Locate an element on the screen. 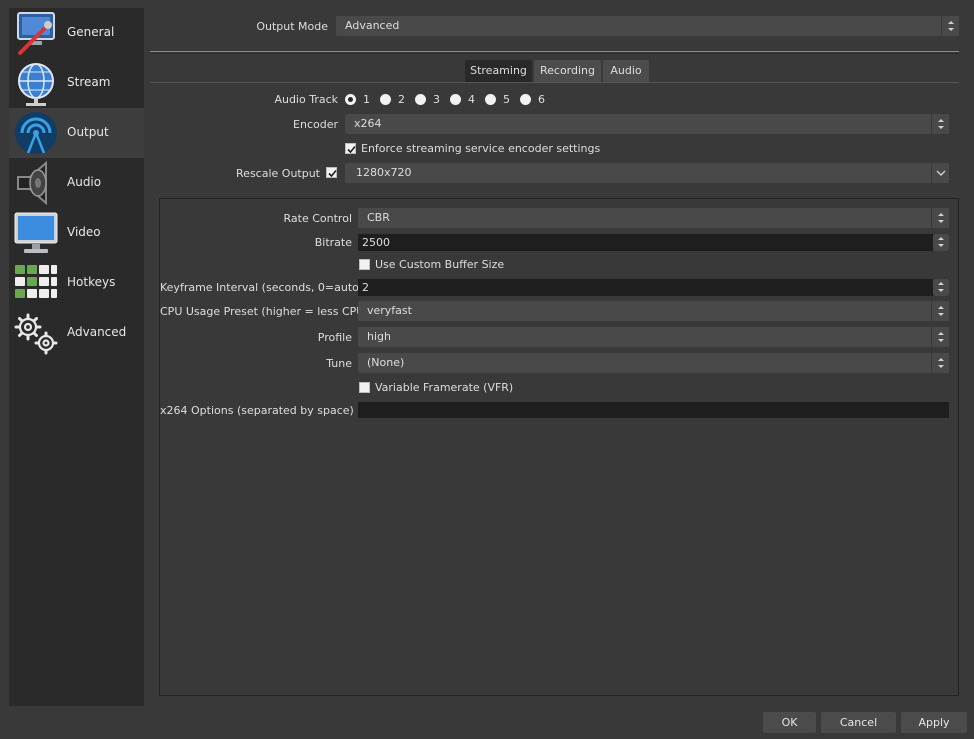  advanced-gears-icon is located at coordinates (36, 334).